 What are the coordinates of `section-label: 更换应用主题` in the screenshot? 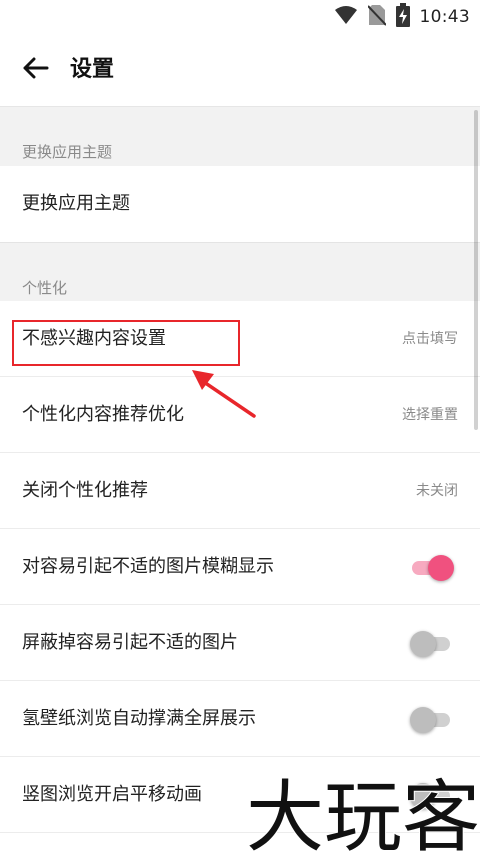 It's located at (67, 152).